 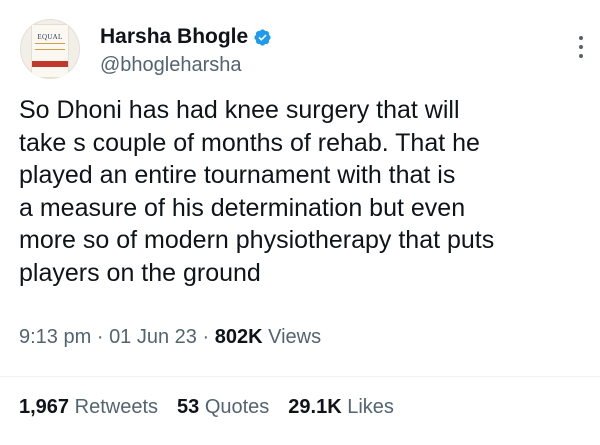 What do you see at coordinates (44, 407) in the screenshot?
I see `retweets-count: 1,967` at bounding box center [44, 407].